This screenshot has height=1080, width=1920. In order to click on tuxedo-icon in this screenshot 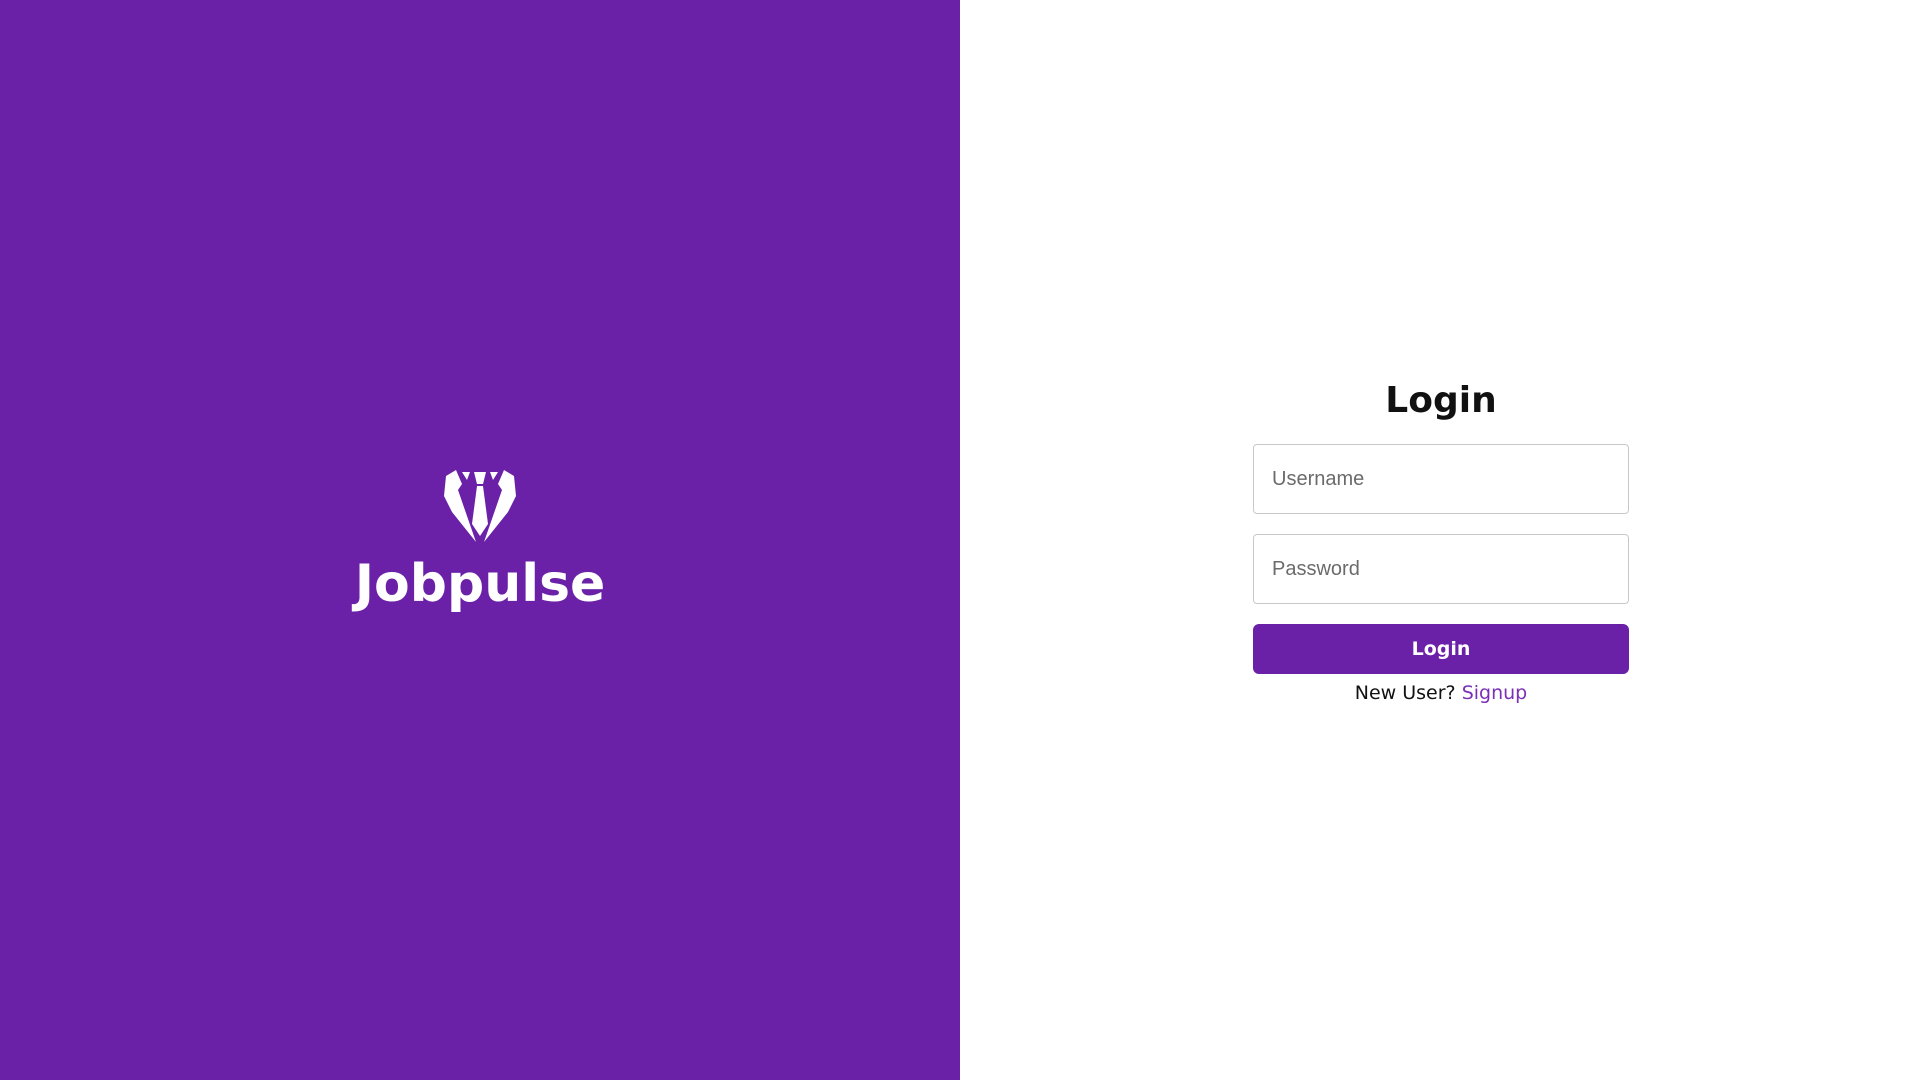, I will do `click(480, 506)`.